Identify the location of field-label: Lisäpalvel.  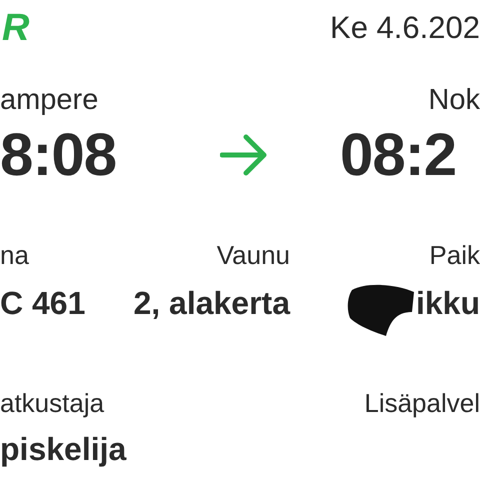
(422, 403).